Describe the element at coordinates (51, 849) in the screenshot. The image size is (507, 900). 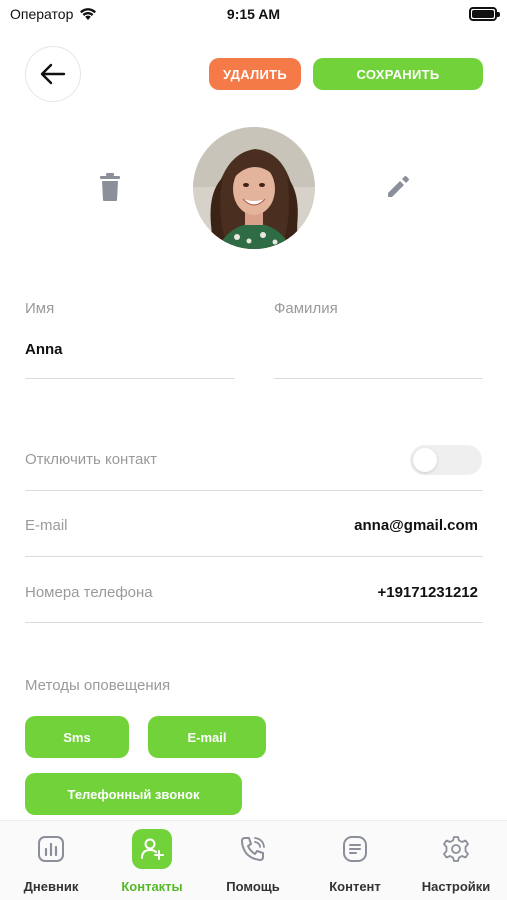
I see `chart-icon` at that location.